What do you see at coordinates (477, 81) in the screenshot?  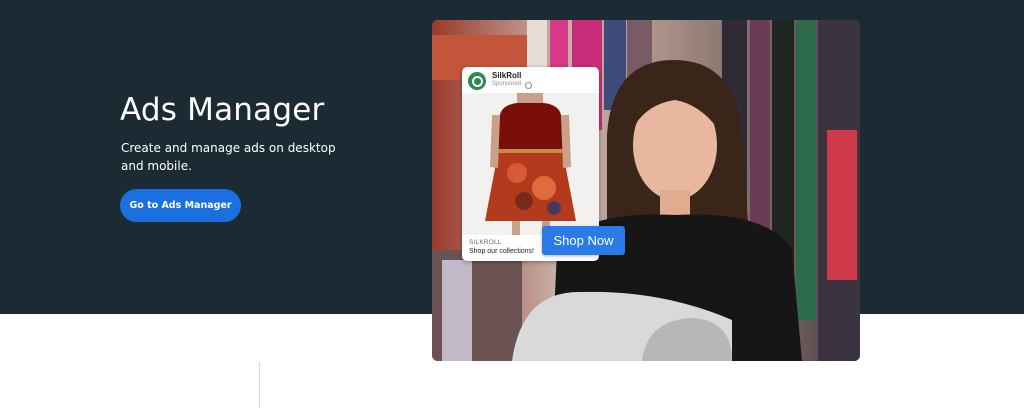 I see `silkroll-logo-icon` at bounding box center [477, 81].